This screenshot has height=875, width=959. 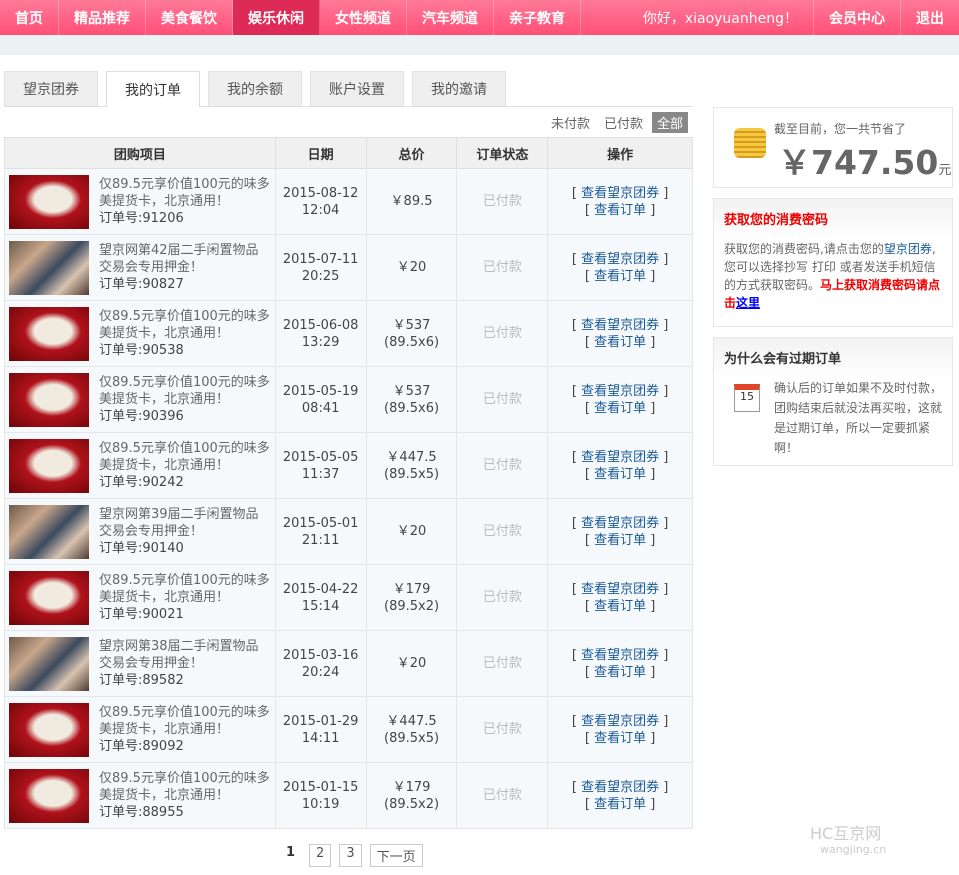 What do you see at coordinates (320, 210) in the screenshot?
I see `order-time: 12:04` at bounding box center [320, 210].